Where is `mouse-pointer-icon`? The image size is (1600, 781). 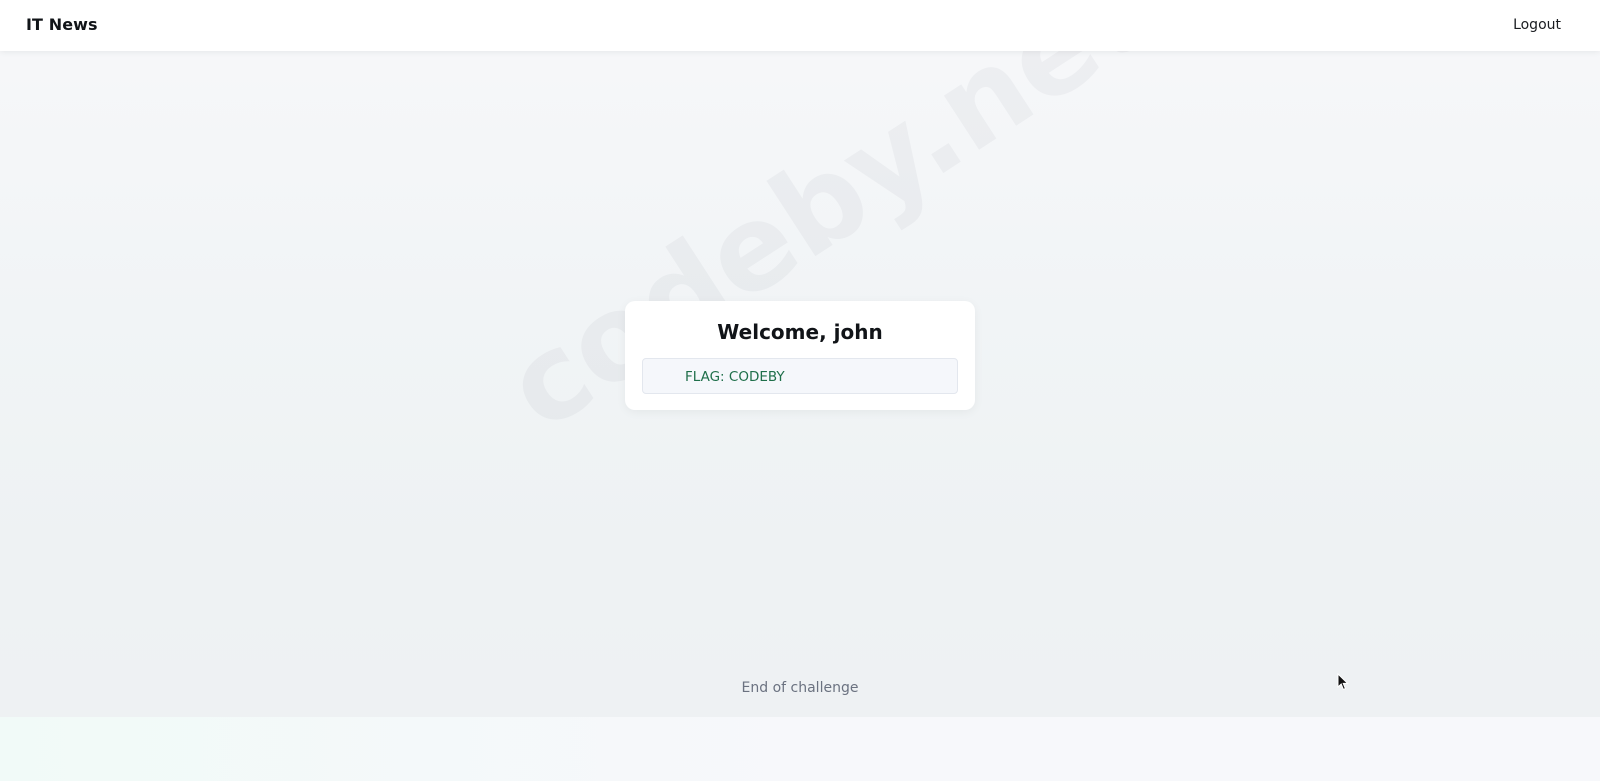
mouse-pointer-icon is located at coordinates (1343, 682).